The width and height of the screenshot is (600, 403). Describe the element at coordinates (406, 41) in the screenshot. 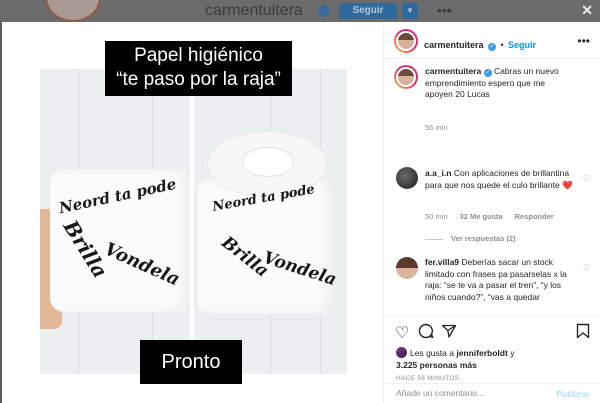

I see `avatar` at that location.